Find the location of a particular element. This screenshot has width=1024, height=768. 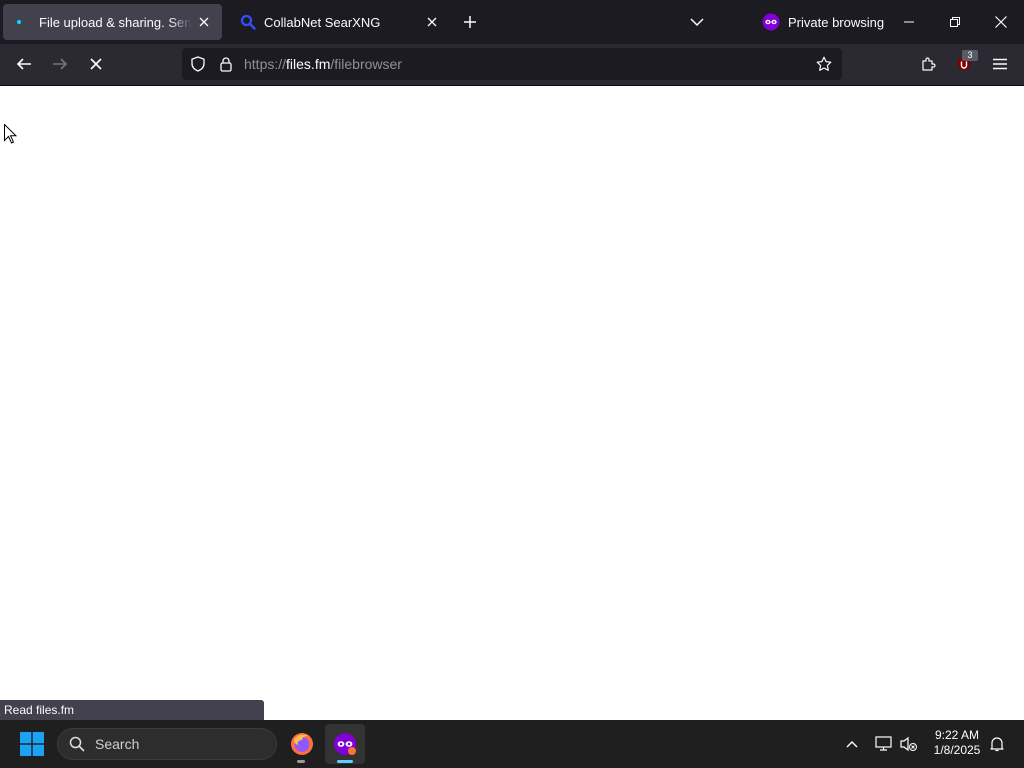

restore-button is located at coordinates (955, 22).